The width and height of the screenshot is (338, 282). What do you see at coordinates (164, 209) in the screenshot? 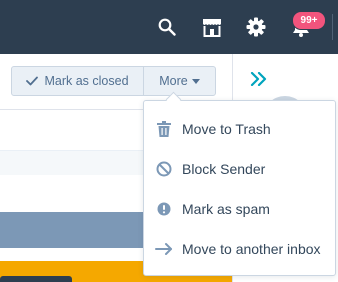
I see `spam-alert-icon` at bounding box center [164, 209].